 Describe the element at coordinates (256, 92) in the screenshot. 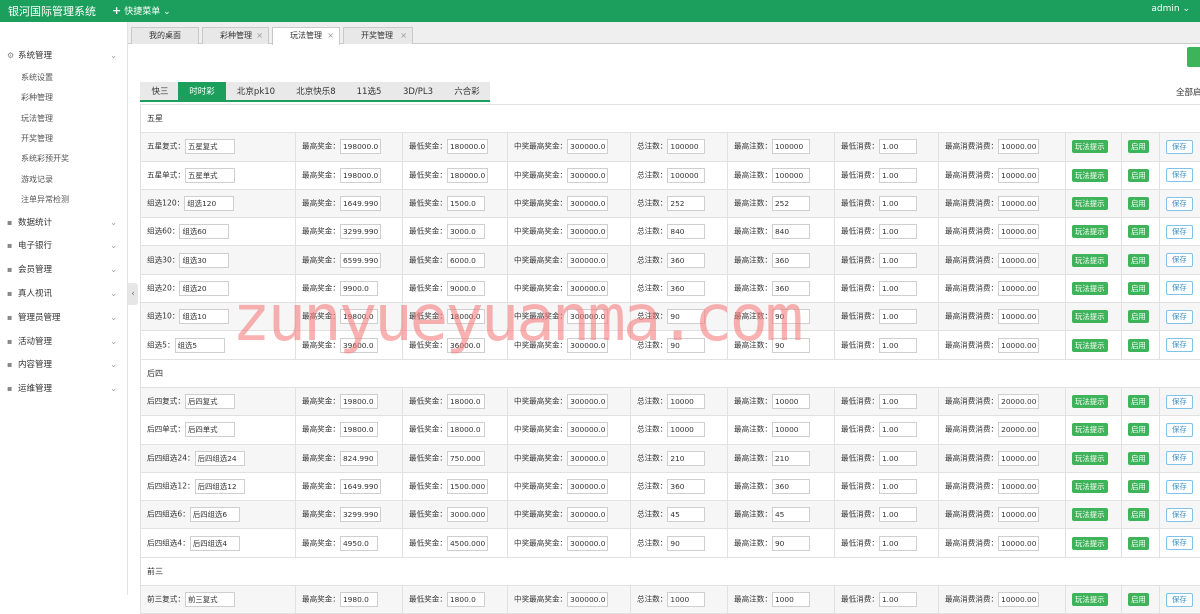

I see `lottery-tab: 北京pk10` at that location.